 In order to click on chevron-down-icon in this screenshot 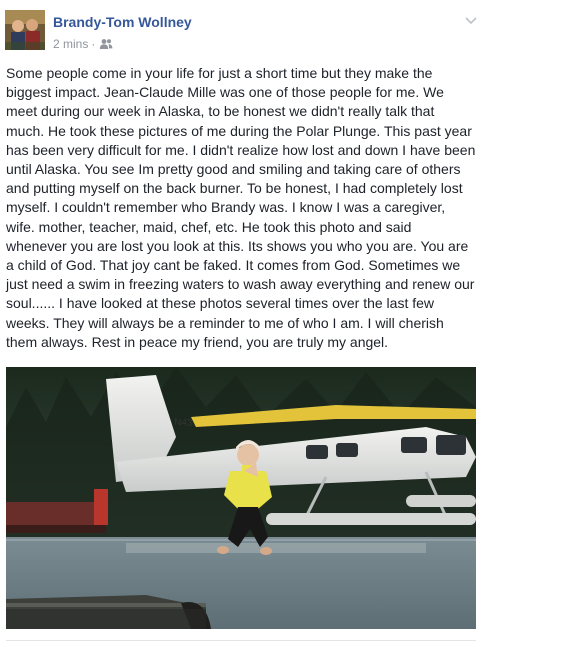, I will do `click(471, 21)`.